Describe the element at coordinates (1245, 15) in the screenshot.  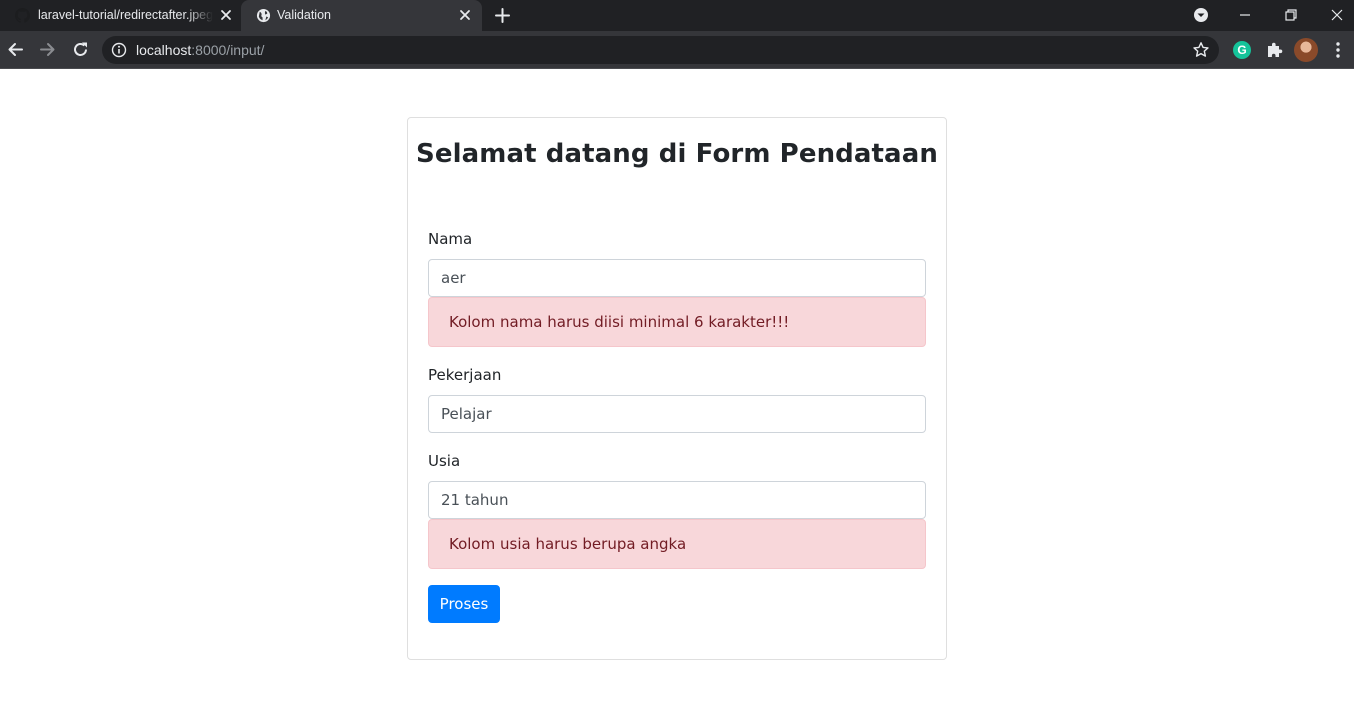
I see `minimize-icon` at that location.